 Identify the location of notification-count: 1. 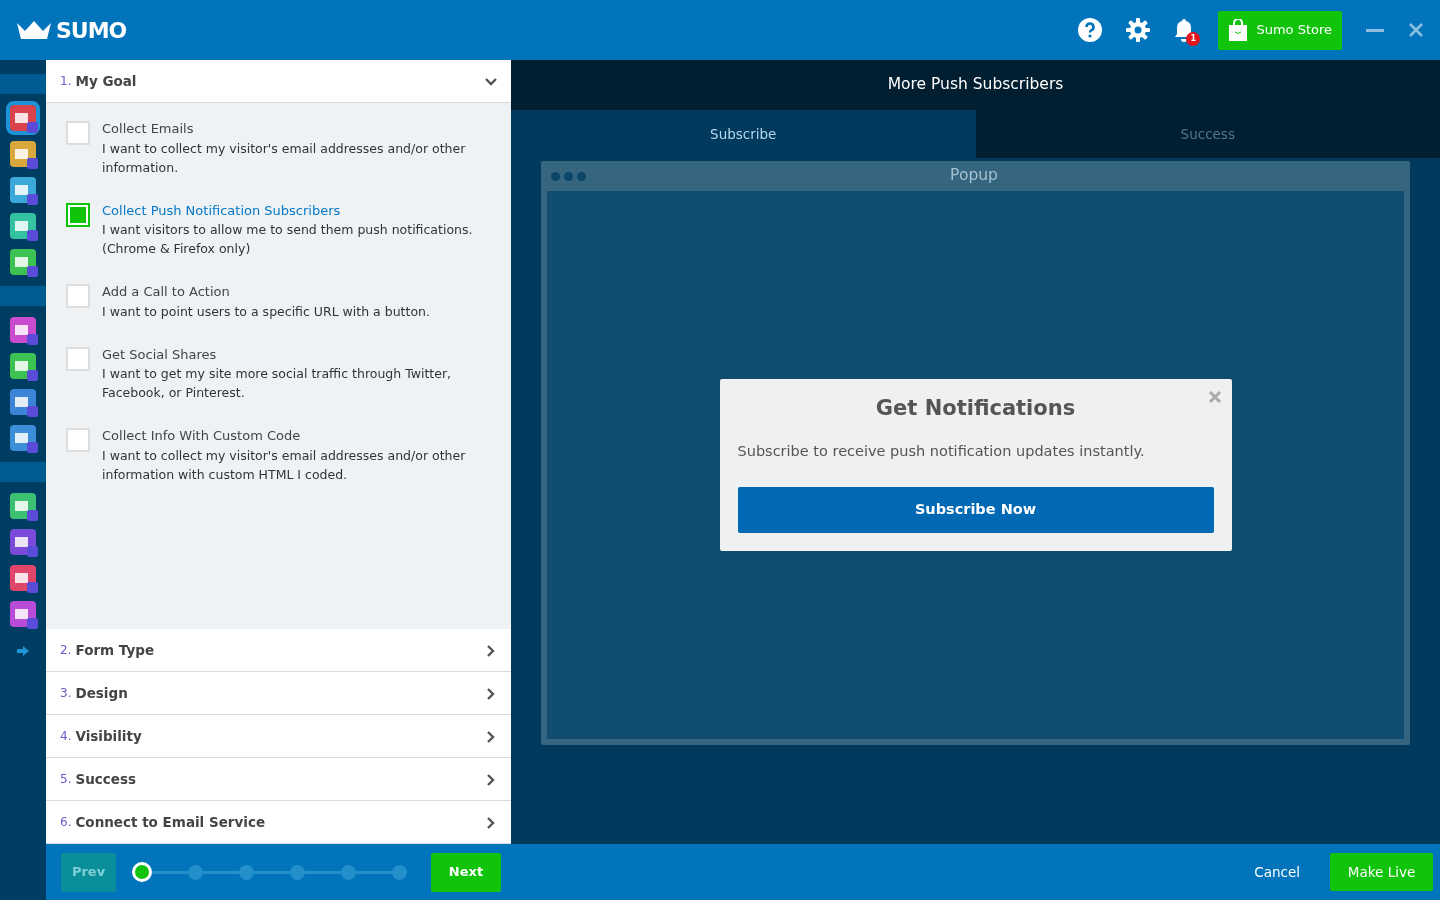
(1193, 39).